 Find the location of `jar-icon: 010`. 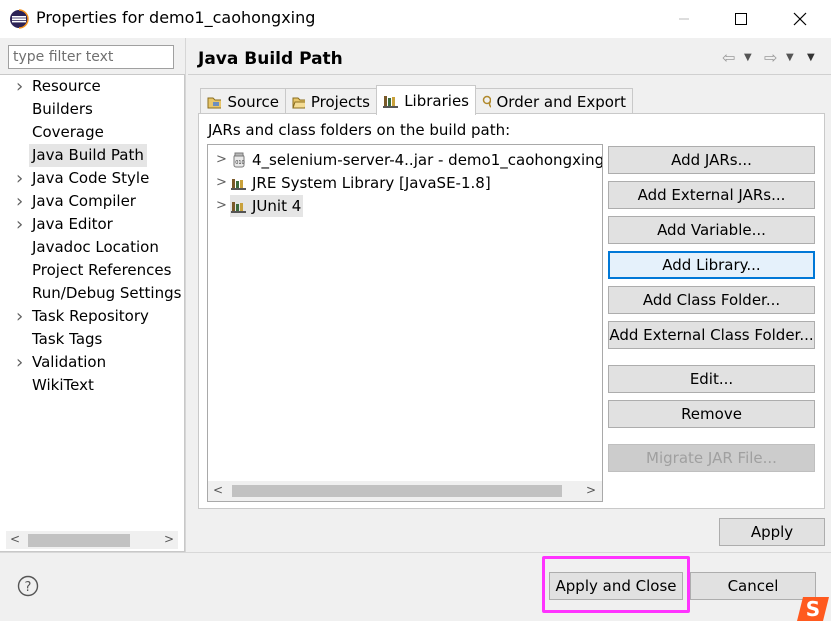

jar-icon: 010 is located at coordinates (239, 160).